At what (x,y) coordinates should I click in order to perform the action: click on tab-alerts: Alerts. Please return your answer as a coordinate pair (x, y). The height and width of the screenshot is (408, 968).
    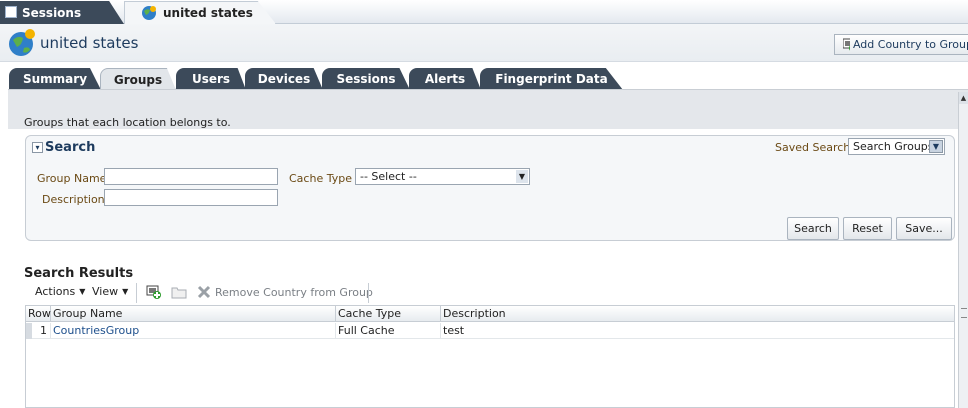
    Looking at the image, I should click on (445, 79).